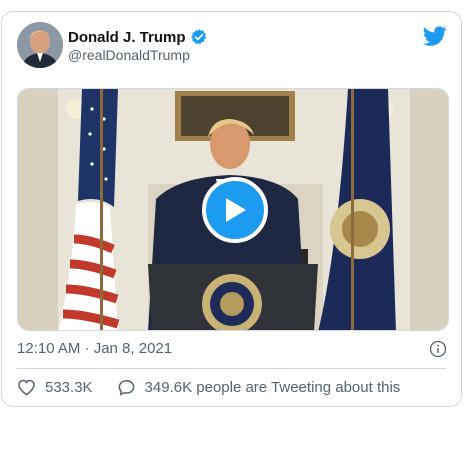 The height and width of the screenshot is (468, 465). What do you see at coordinates (26, 387) in the screenshot?
I see `heart-icon` at bounding box center [26, 387].